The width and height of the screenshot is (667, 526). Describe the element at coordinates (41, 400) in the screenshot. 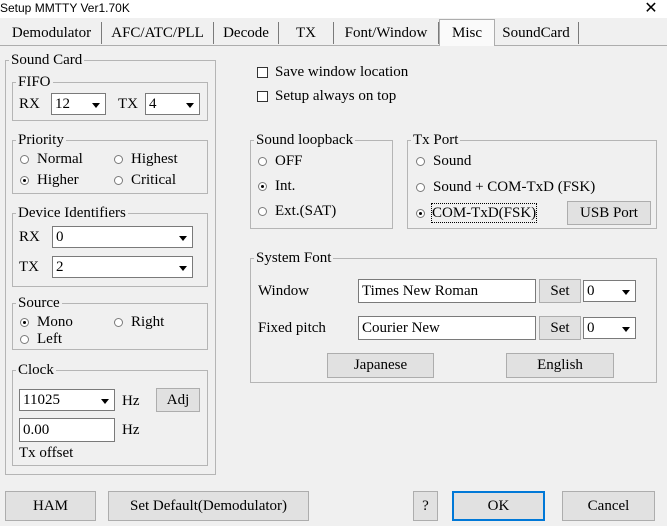

I see `clock-value: 11025` at that location.